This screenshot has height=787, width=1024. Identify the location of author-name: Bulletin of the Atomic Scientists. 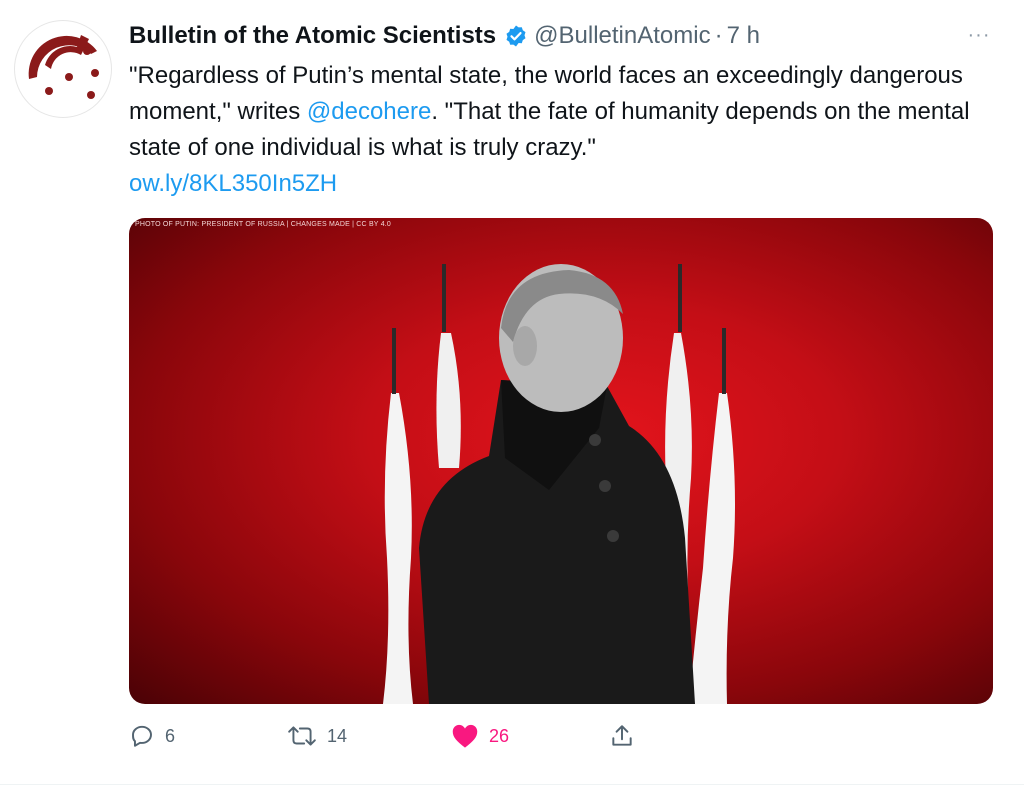
(312, 36).